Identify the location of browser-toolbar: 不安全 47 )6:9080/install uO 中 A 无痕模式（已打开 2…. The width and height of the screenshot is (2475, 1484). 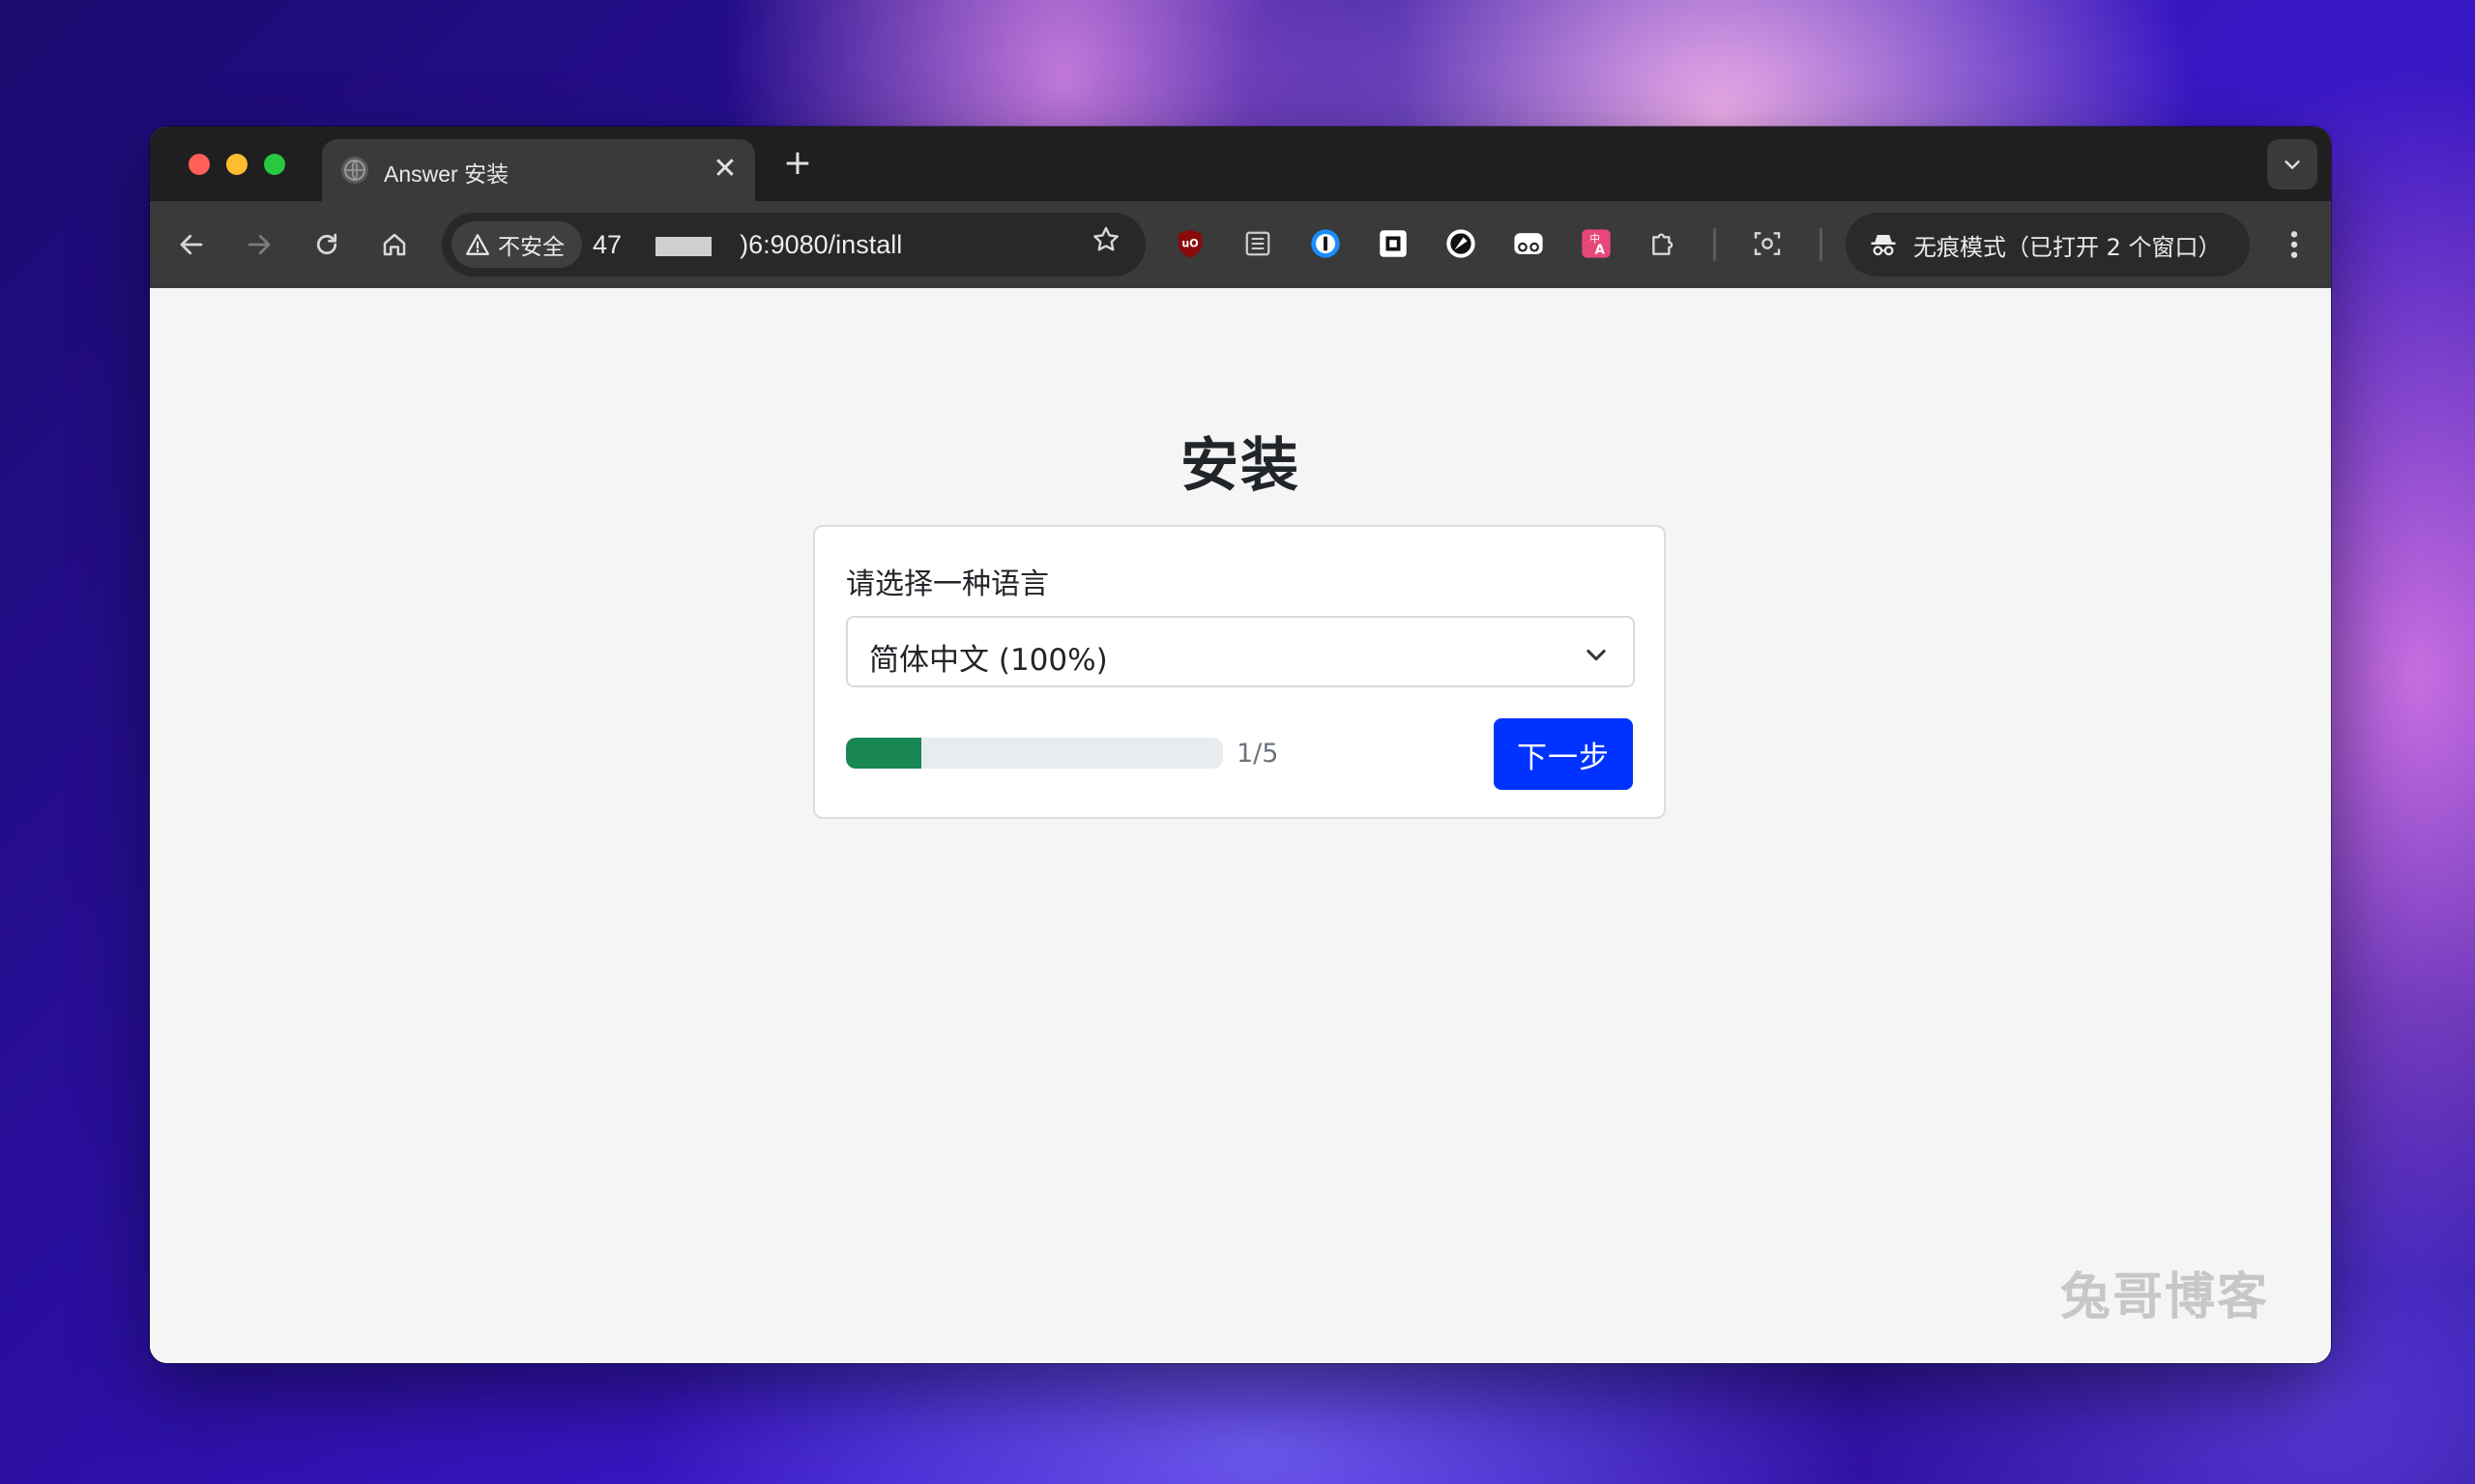
(1240, 244).